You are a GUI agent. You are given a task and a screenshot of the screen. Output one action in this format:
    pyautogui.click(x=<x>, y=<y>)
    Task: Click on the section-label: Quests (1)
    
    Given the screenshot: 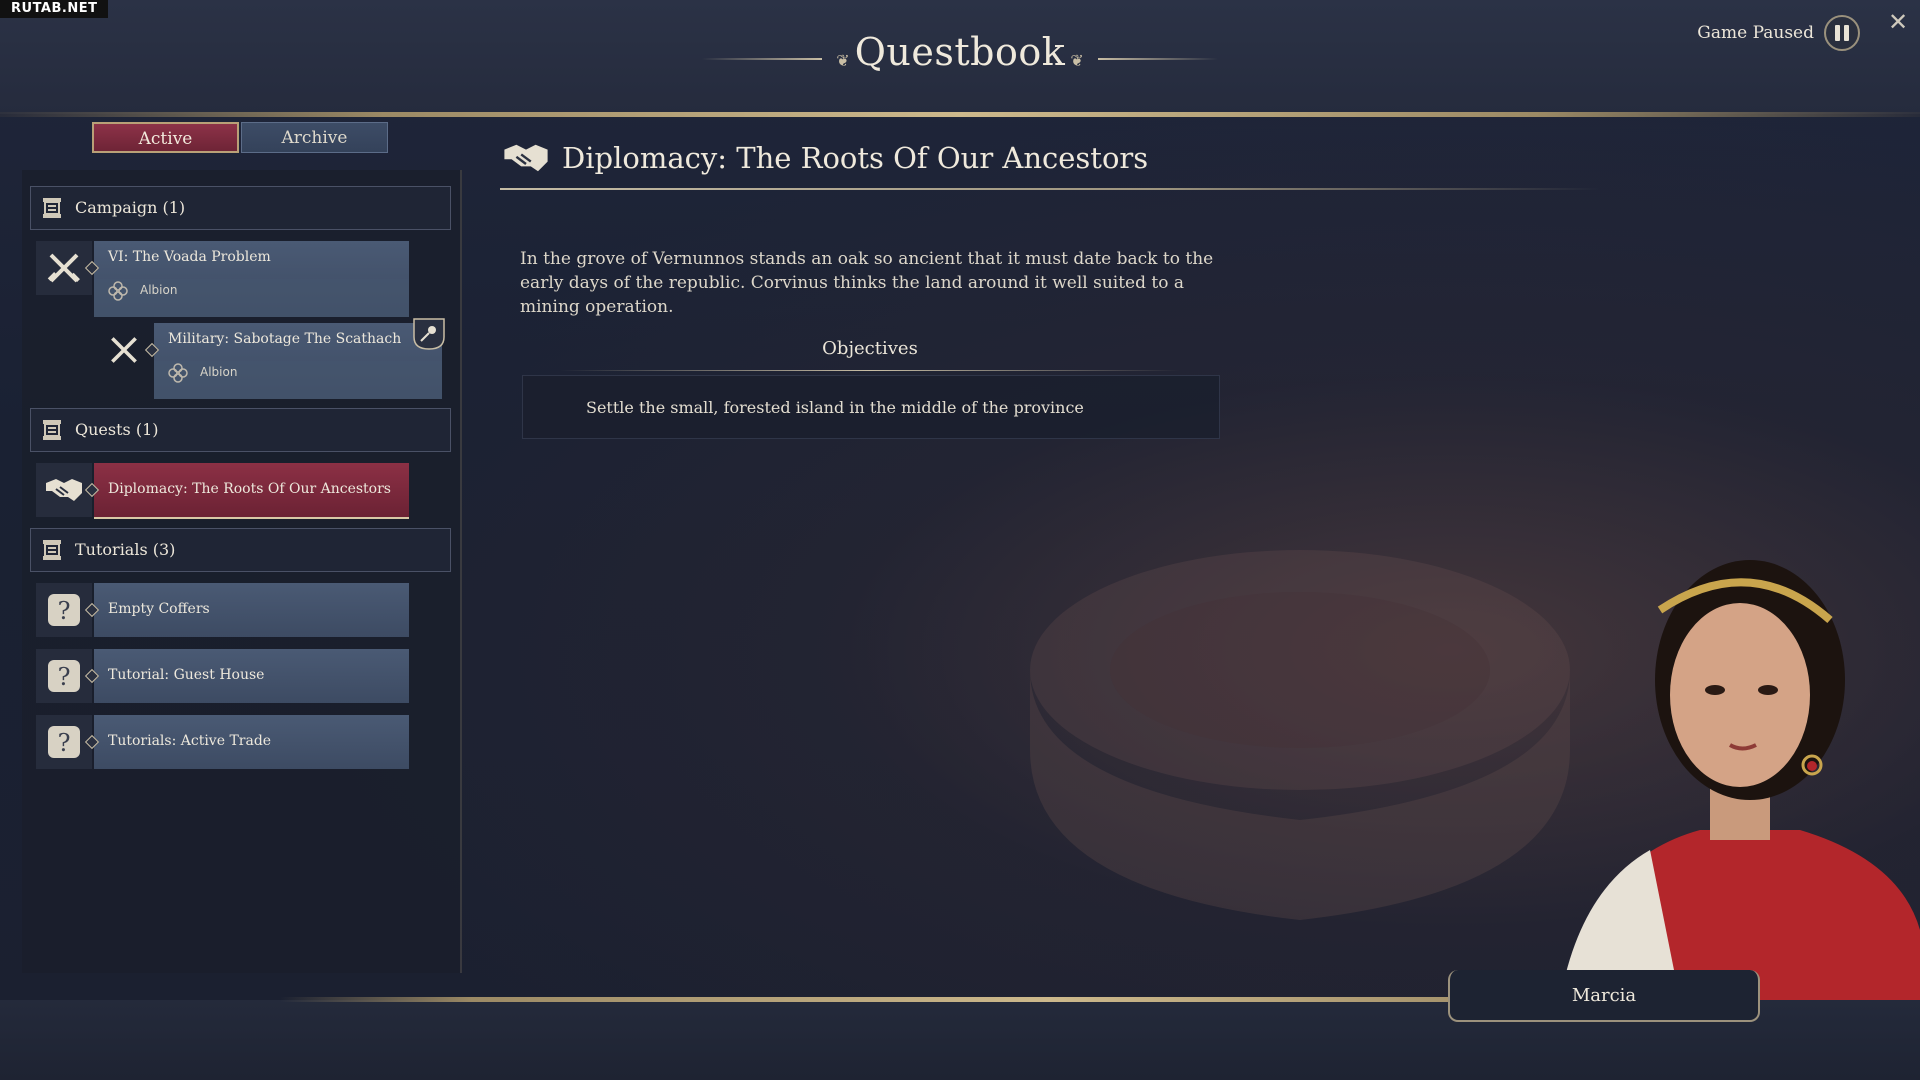 What is the action you would take?
    pyautogui.click(x=117, y=429)
    